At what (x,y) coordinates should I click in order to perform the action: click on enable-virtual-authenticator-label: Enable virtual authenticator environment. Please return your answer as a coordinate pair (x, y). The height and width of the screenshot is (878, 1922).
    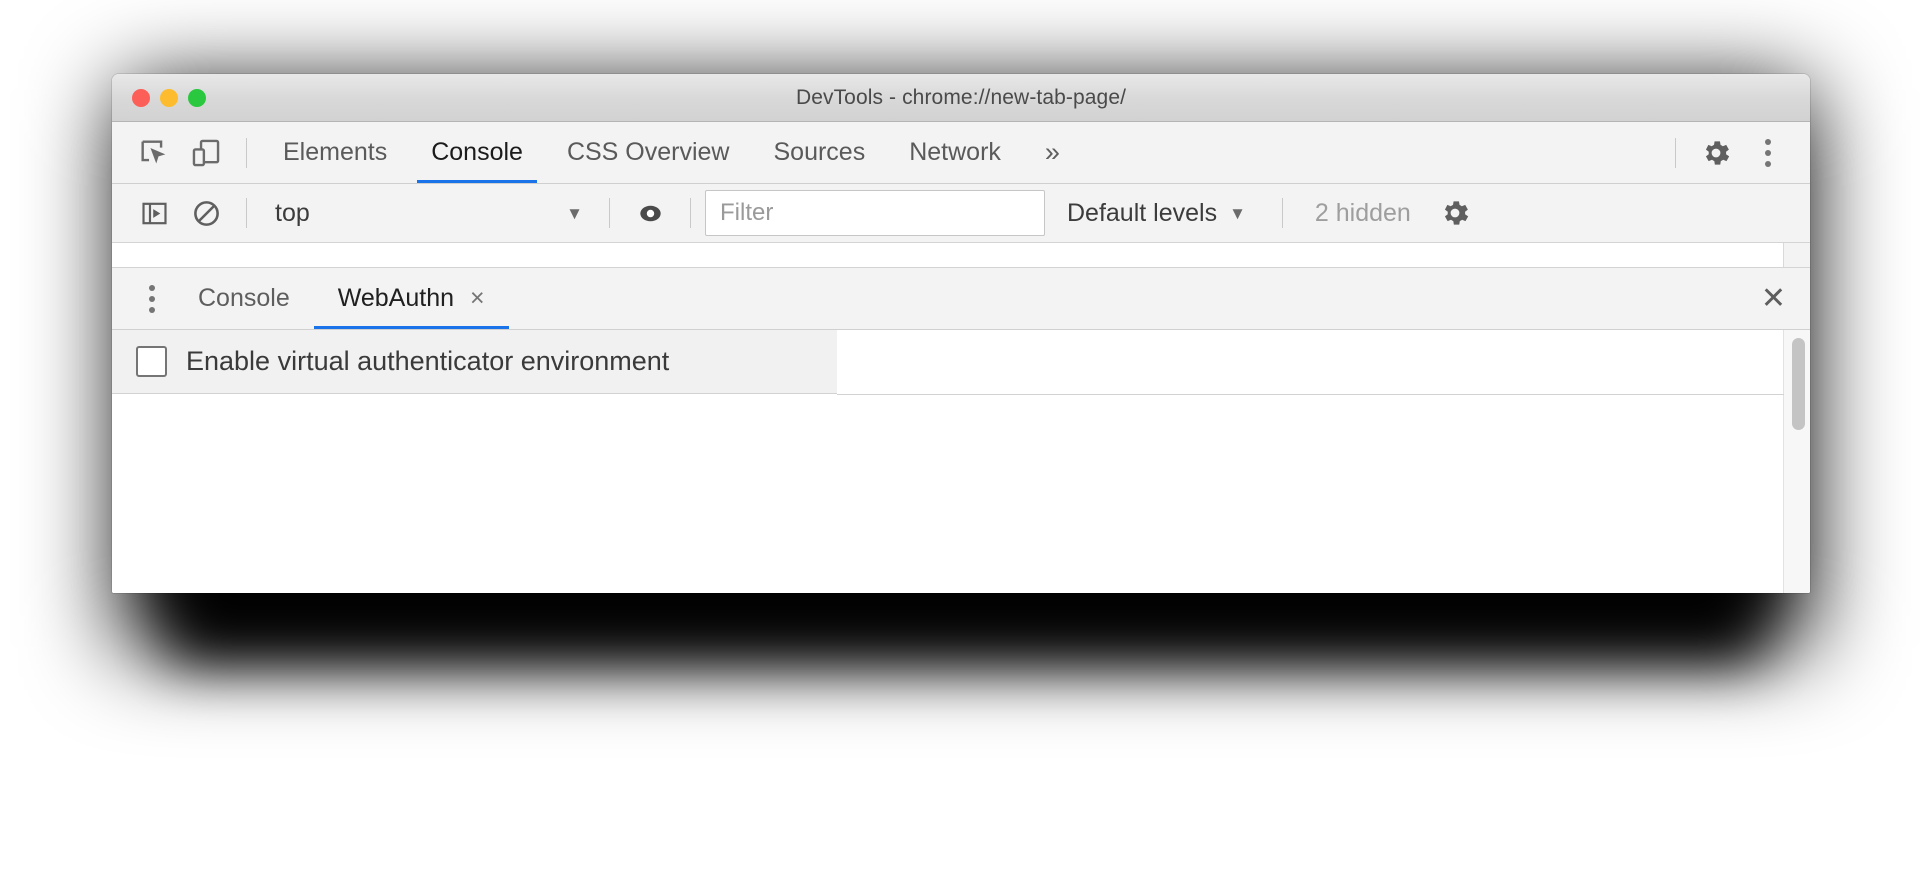
    Looking at the image, I should click on (428, 361).